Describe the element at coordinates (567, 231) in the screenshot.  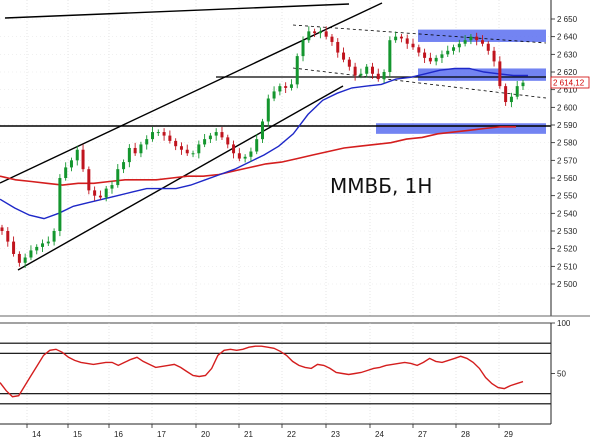
I see `price-tick-label: 2 530` at that location.